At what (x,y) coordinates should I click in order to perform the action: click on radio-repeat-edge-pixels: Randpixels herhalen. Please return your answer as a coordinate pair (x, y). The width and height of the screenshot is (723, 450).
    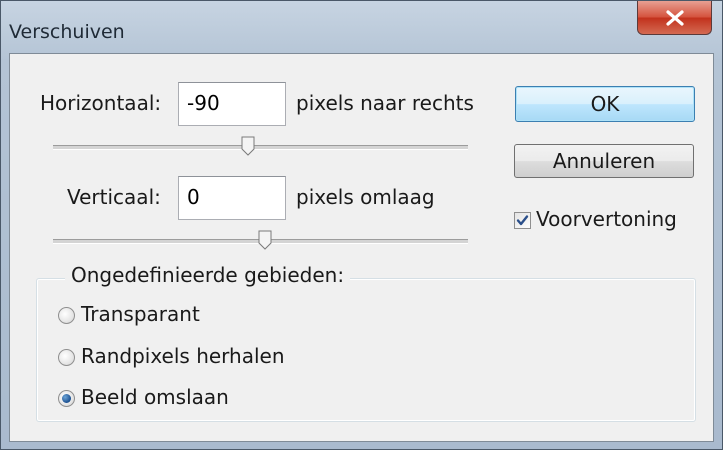
    Looking at the image, I should click on (208, 359).